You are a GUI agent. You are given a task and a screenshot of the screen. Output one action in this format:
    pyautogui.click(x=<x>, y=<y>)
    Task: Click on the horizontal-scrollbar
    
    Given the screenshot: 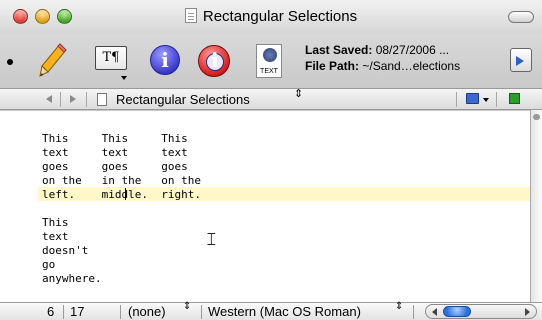 What is the action you would take?
    pyautogui.click(x=481, y=311)
    